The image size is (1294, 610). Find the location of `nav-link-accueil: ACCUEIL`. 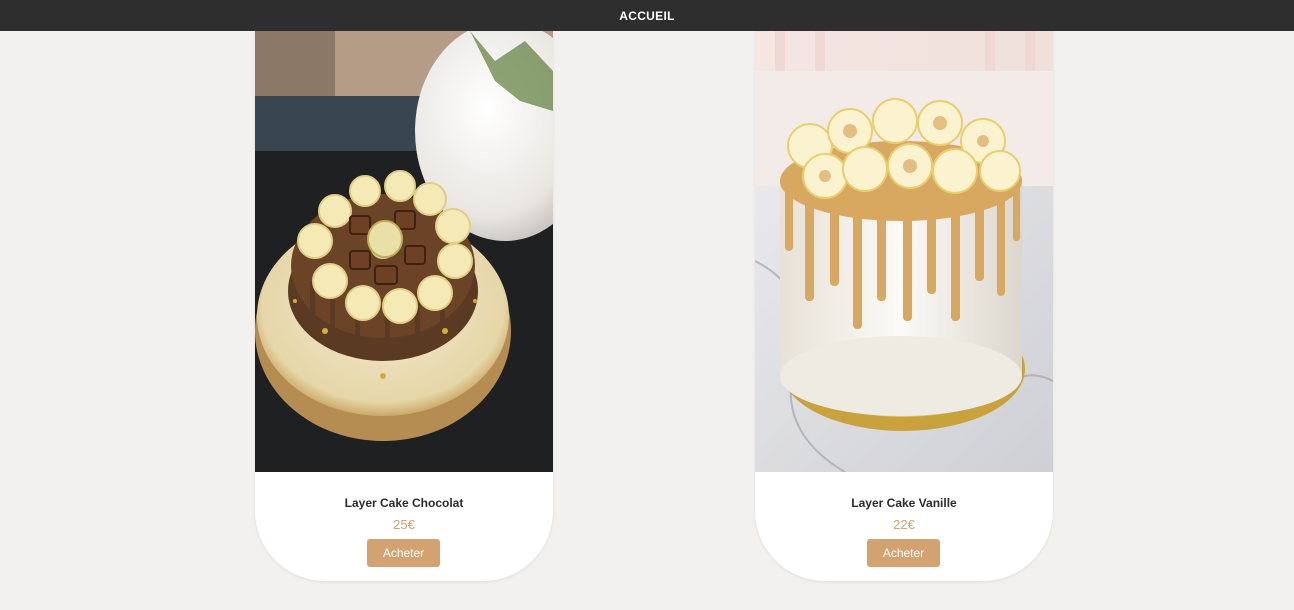

nav-link-accueil: ACCUEIL is located at coordinates (646, 16).